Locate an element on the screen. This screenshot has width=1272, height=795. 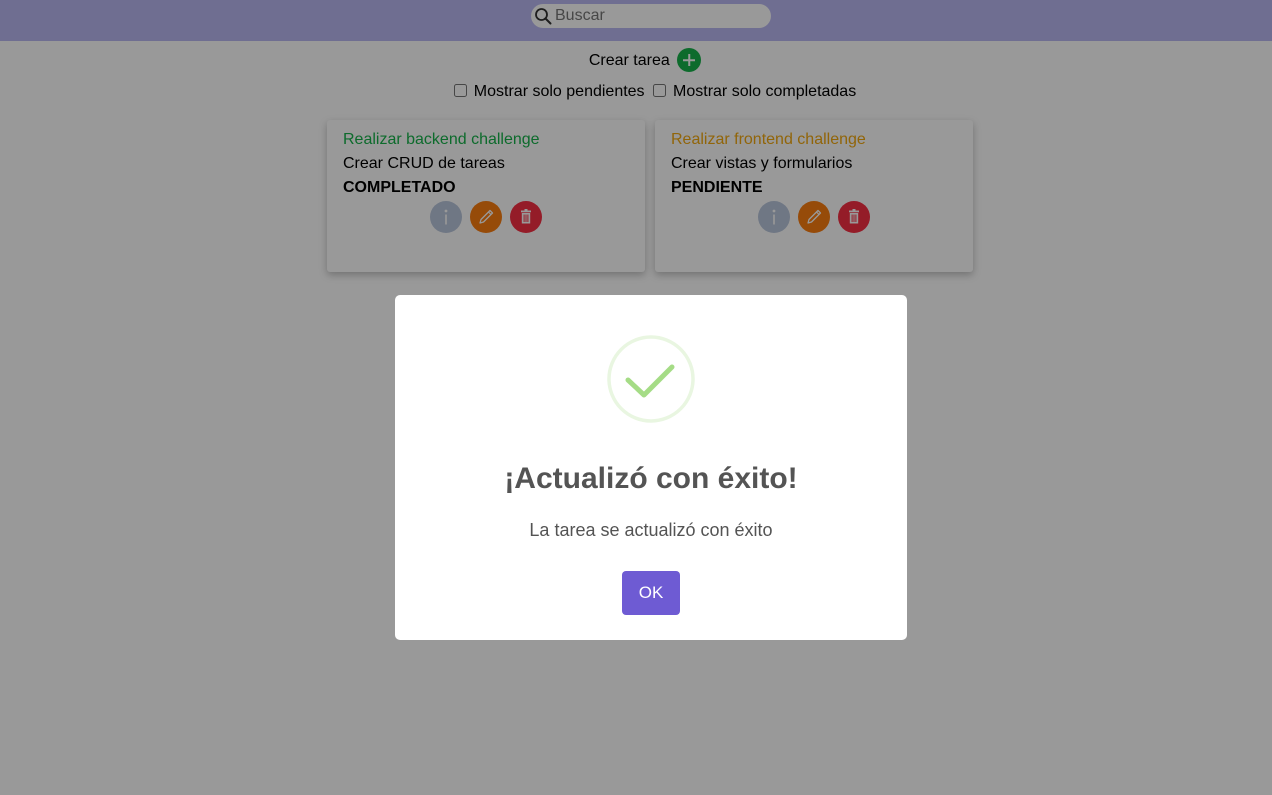
checkmark-icon is located at coordinates (651, 379).